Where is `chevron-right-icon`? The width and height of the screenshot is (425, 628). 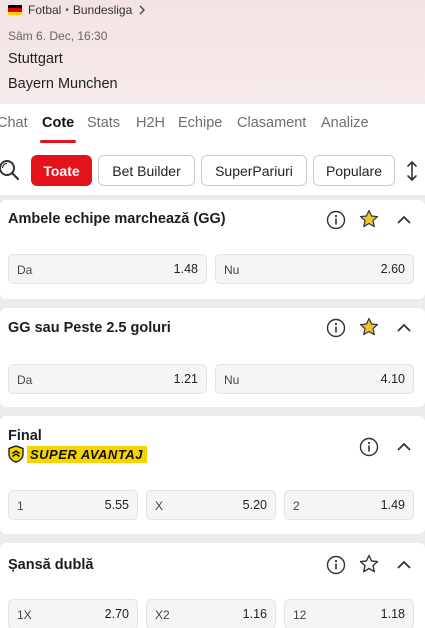
chevron-right-icon is located at coordinates (142, 10).